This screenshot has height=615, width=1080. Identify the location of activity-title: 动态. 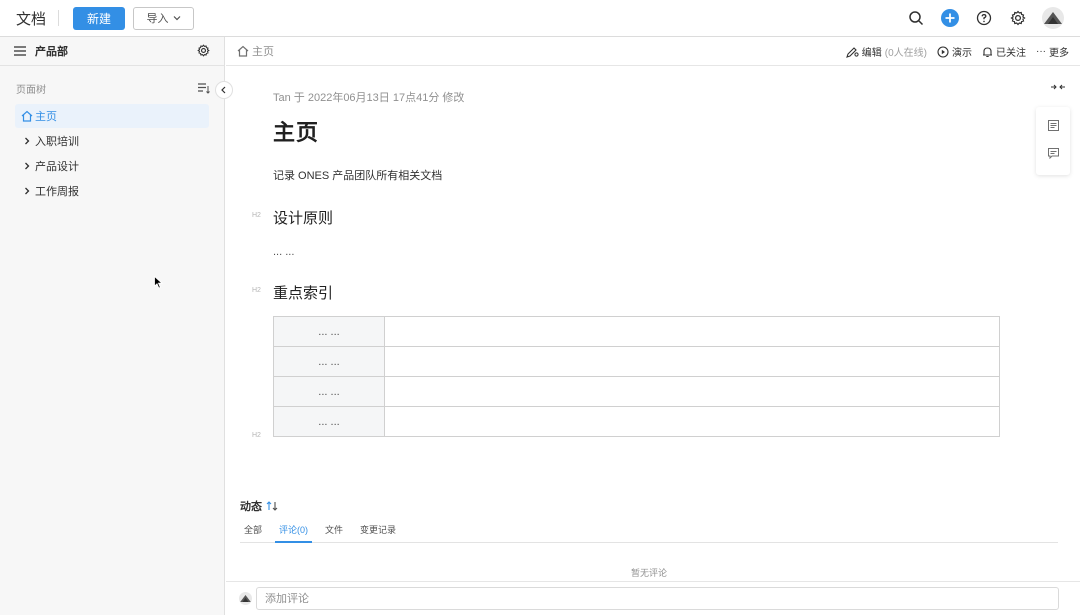
(251, 507).